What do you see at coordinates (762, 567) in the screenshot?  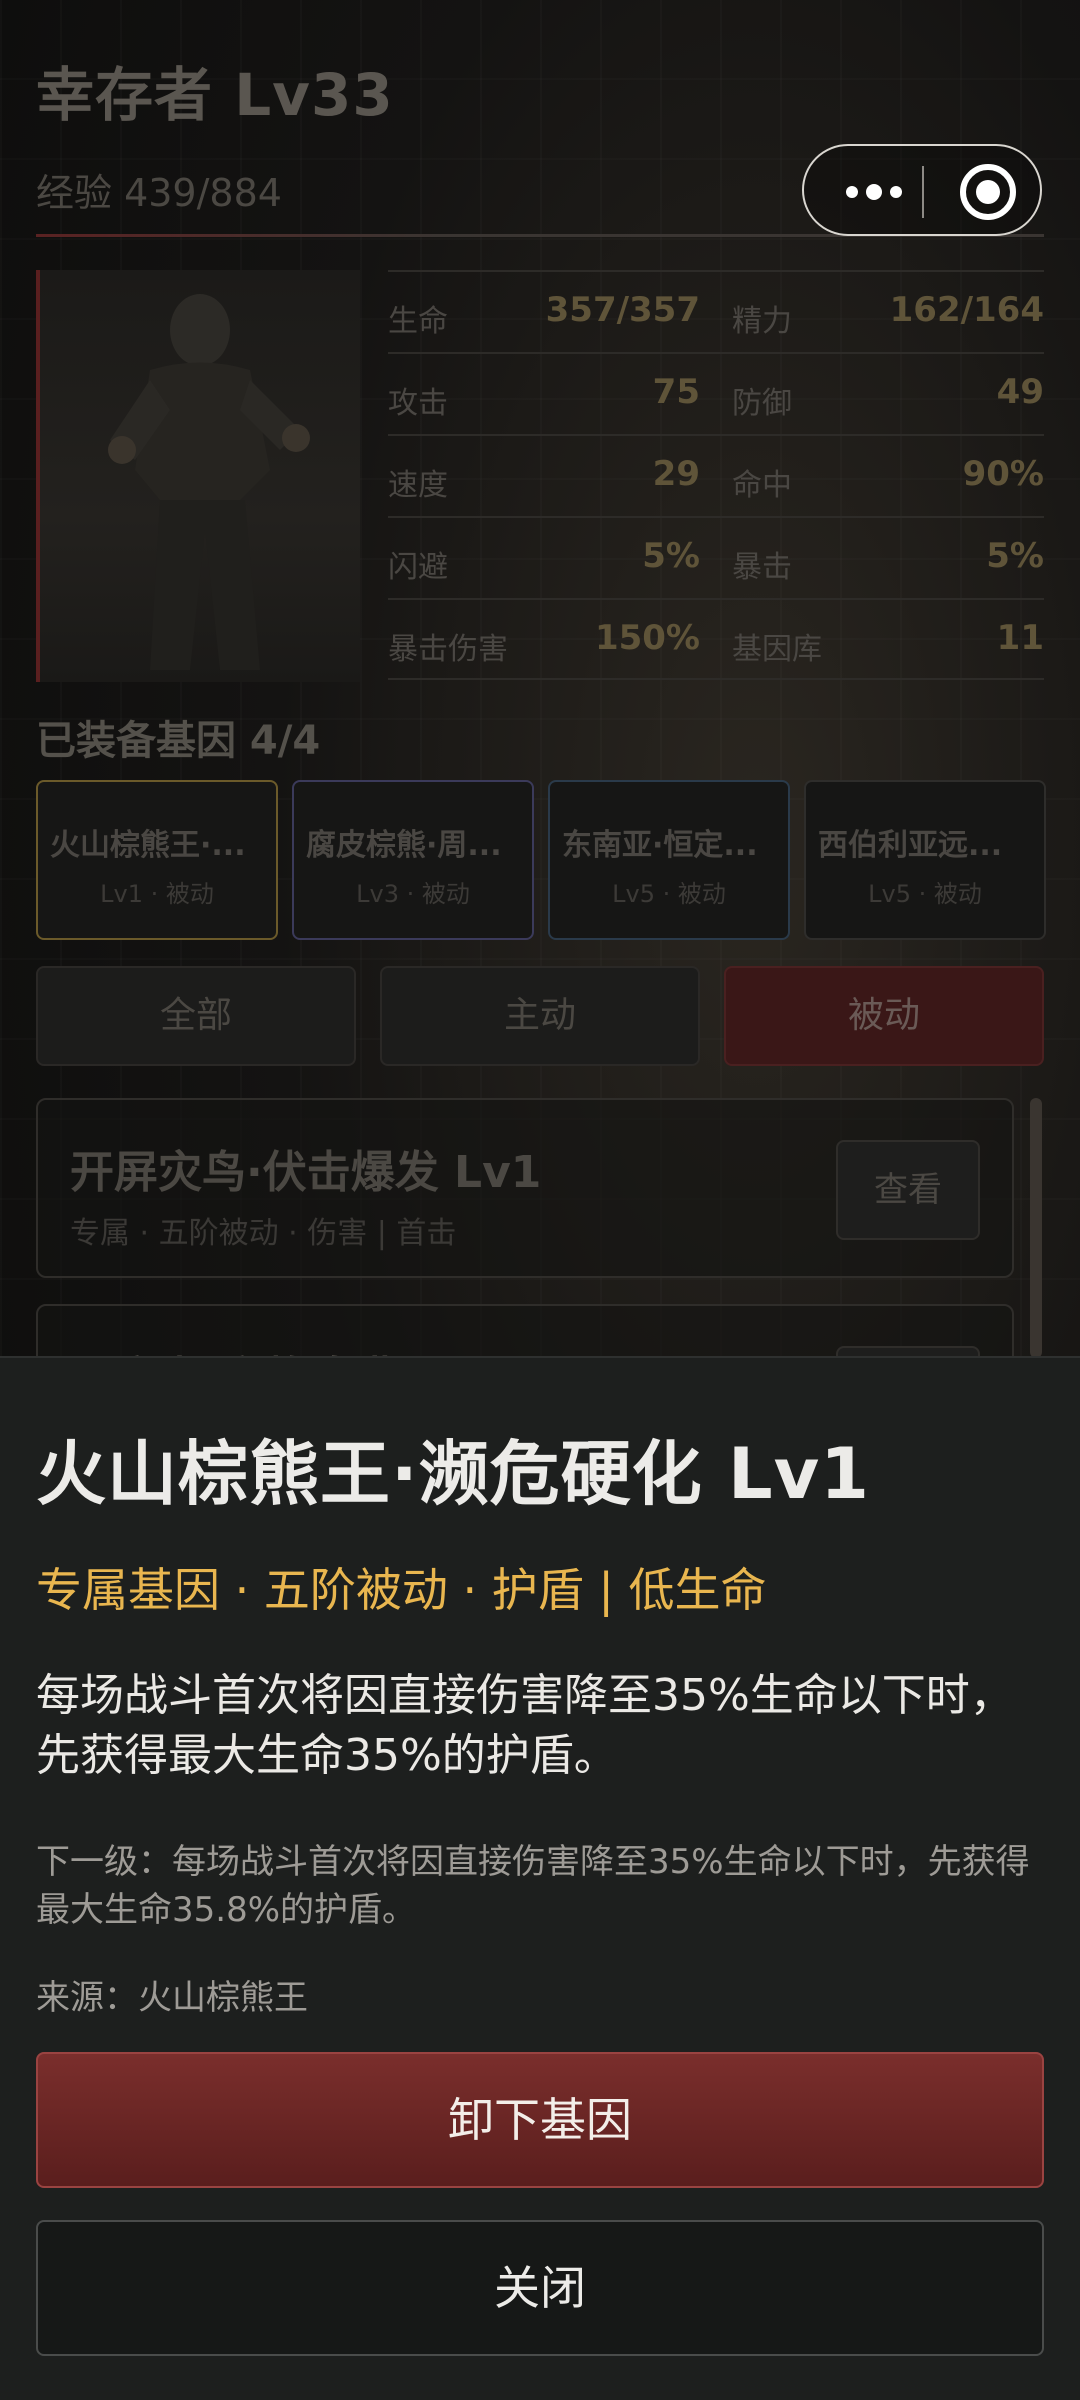 I see `stat-label: 暴击` at bounding box center [762, 567].